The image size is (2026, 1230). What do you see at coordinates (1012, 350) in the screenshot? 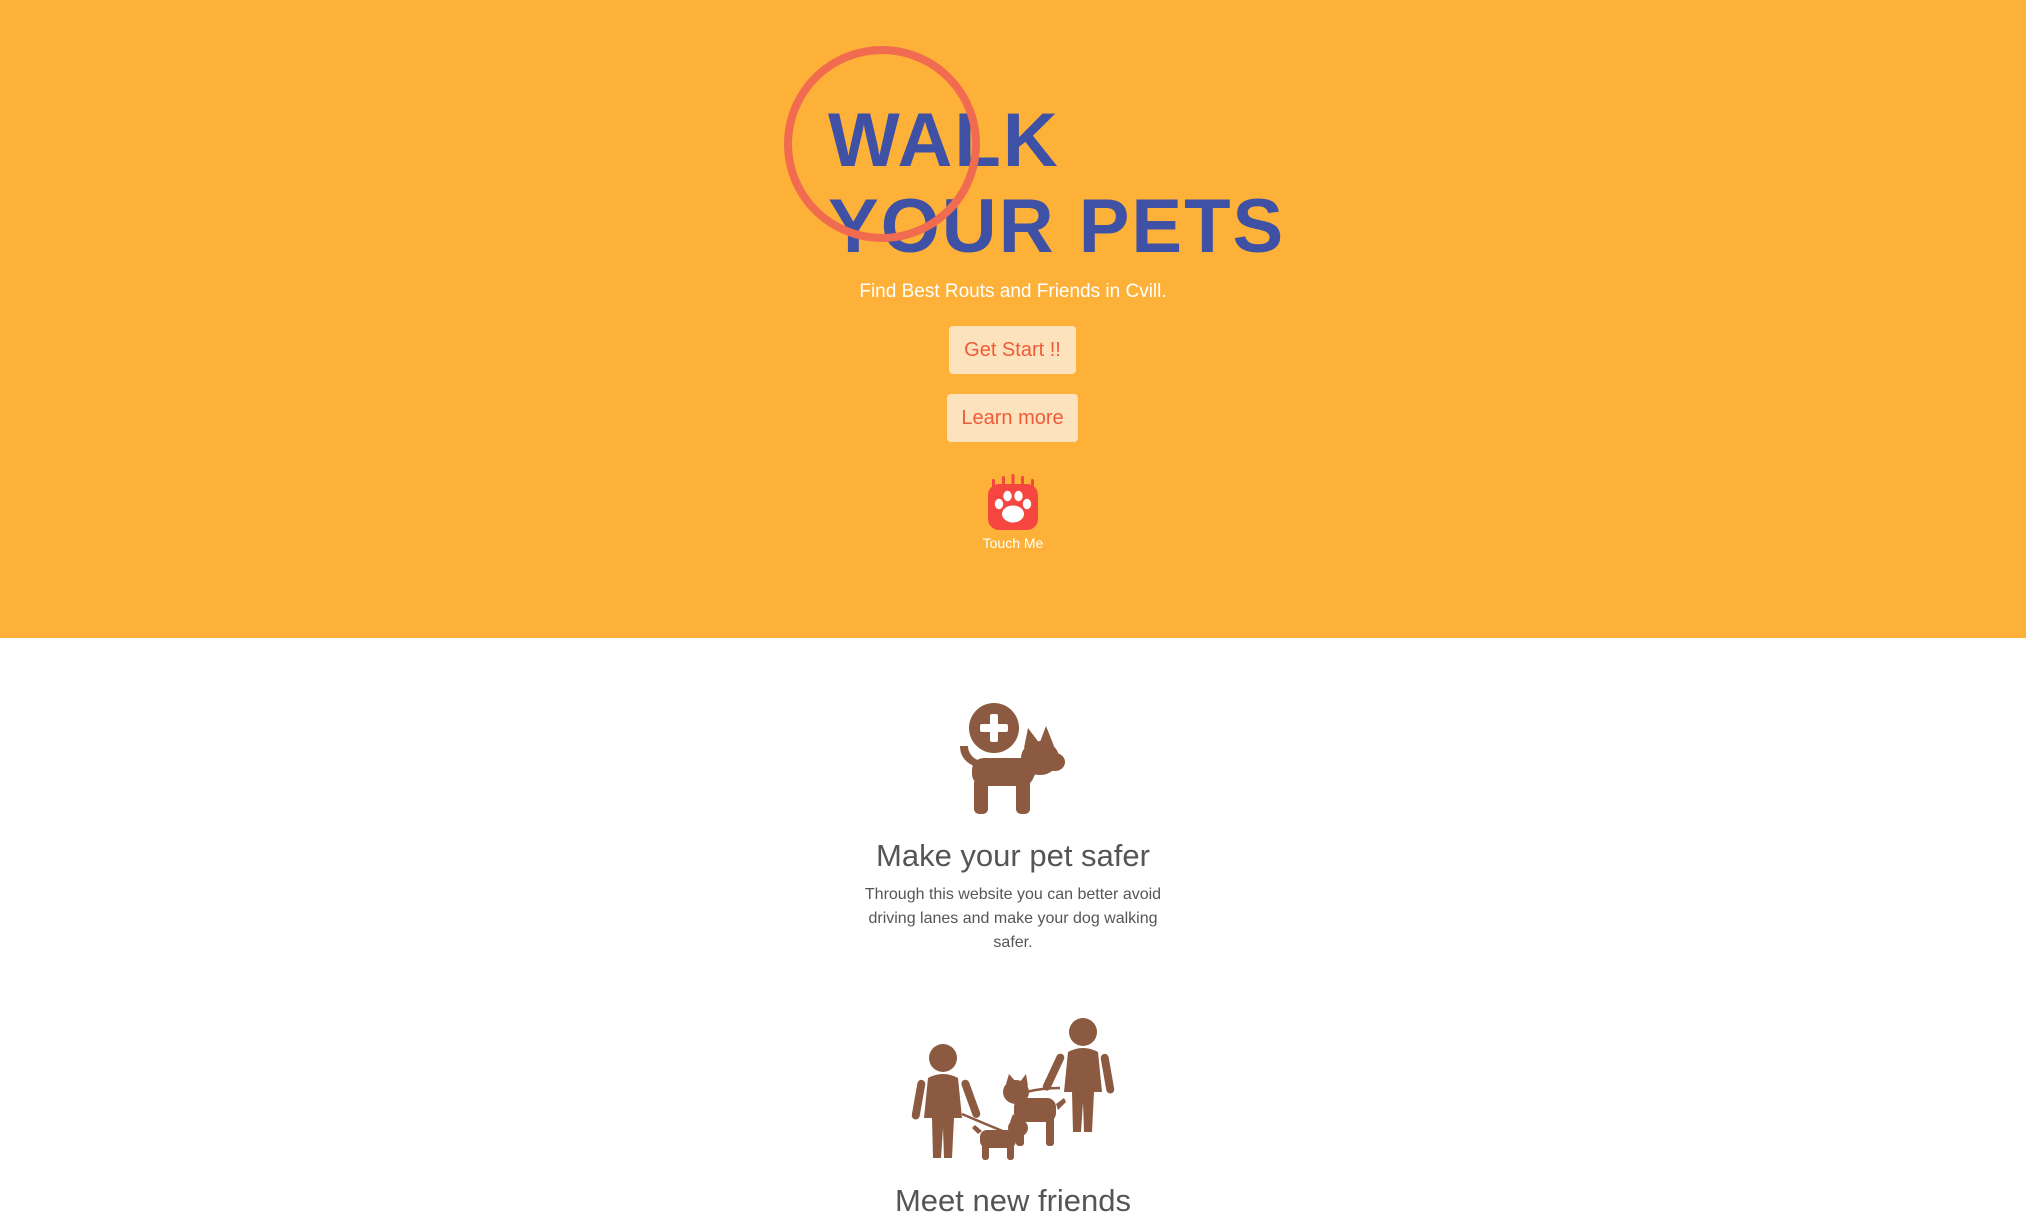
I see `get-start-button: Get Start !!` at bounding box center [1012, 350].